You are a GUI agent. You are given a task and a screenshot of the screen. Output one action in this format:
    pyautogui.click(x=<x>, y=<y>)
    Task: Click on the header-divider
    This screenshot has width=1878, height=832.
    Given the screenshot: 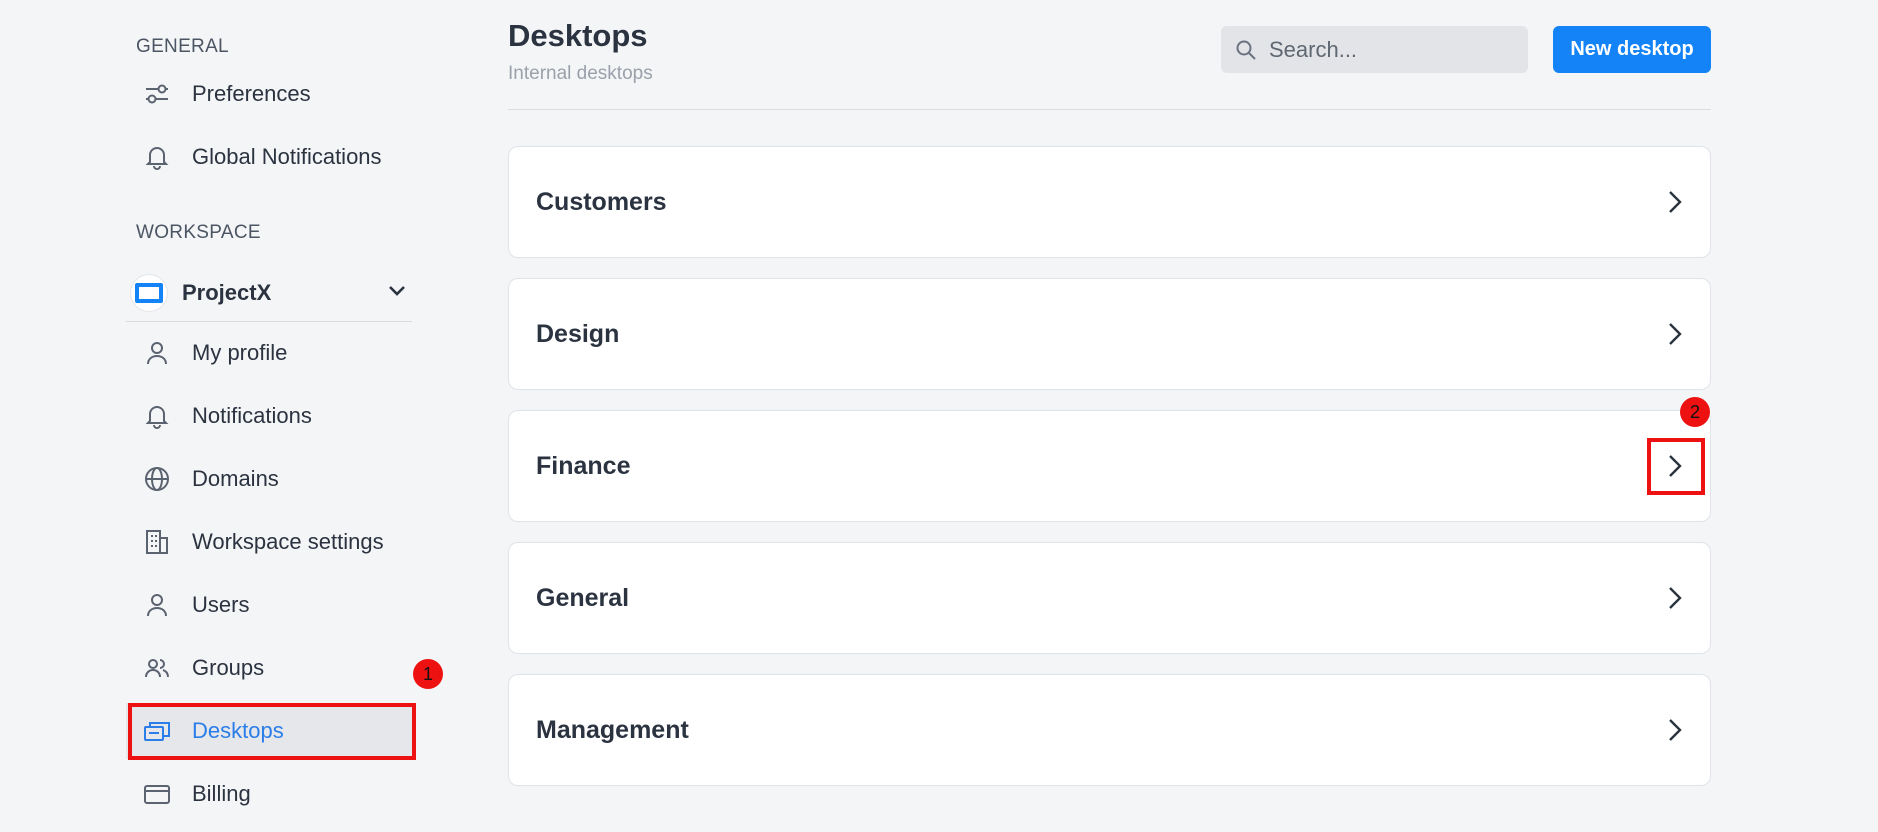 What is the action you would take?
    pyautogui.click(x=1109, y=109)
    